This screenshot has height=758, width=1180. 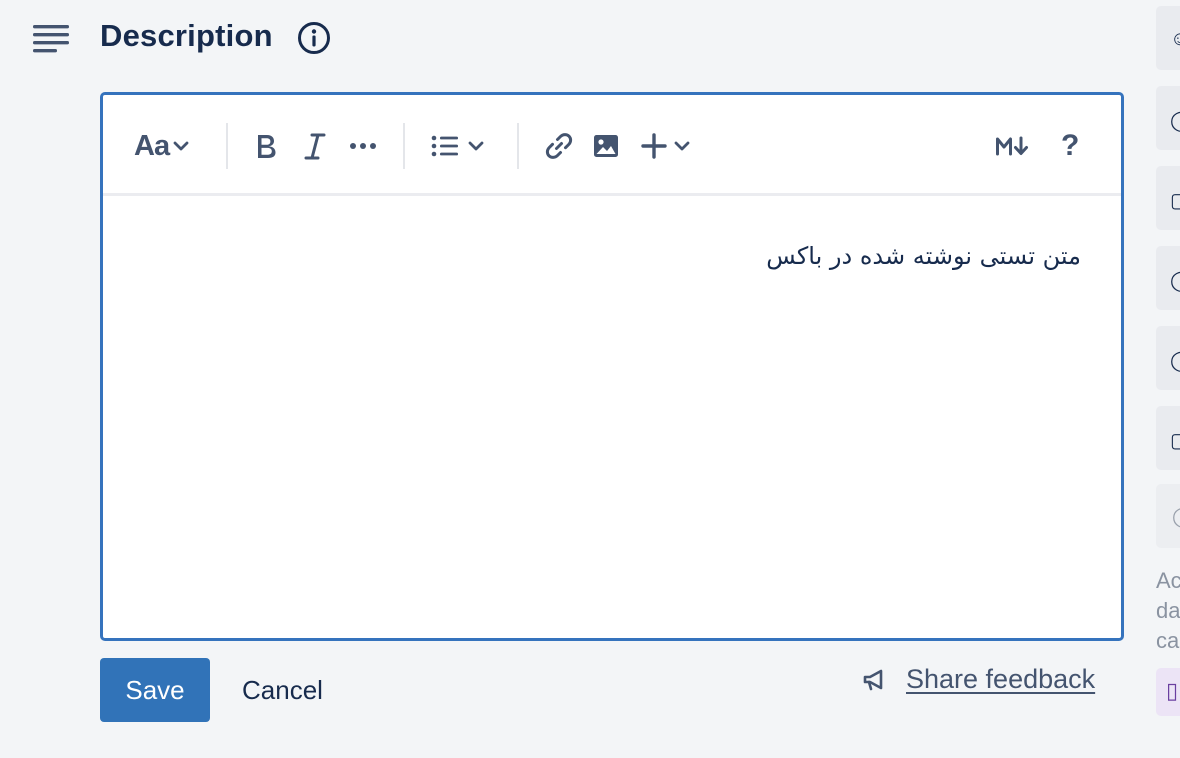 I want to click on editor-toolbar: Aa ?, so click(x=612, y=145).